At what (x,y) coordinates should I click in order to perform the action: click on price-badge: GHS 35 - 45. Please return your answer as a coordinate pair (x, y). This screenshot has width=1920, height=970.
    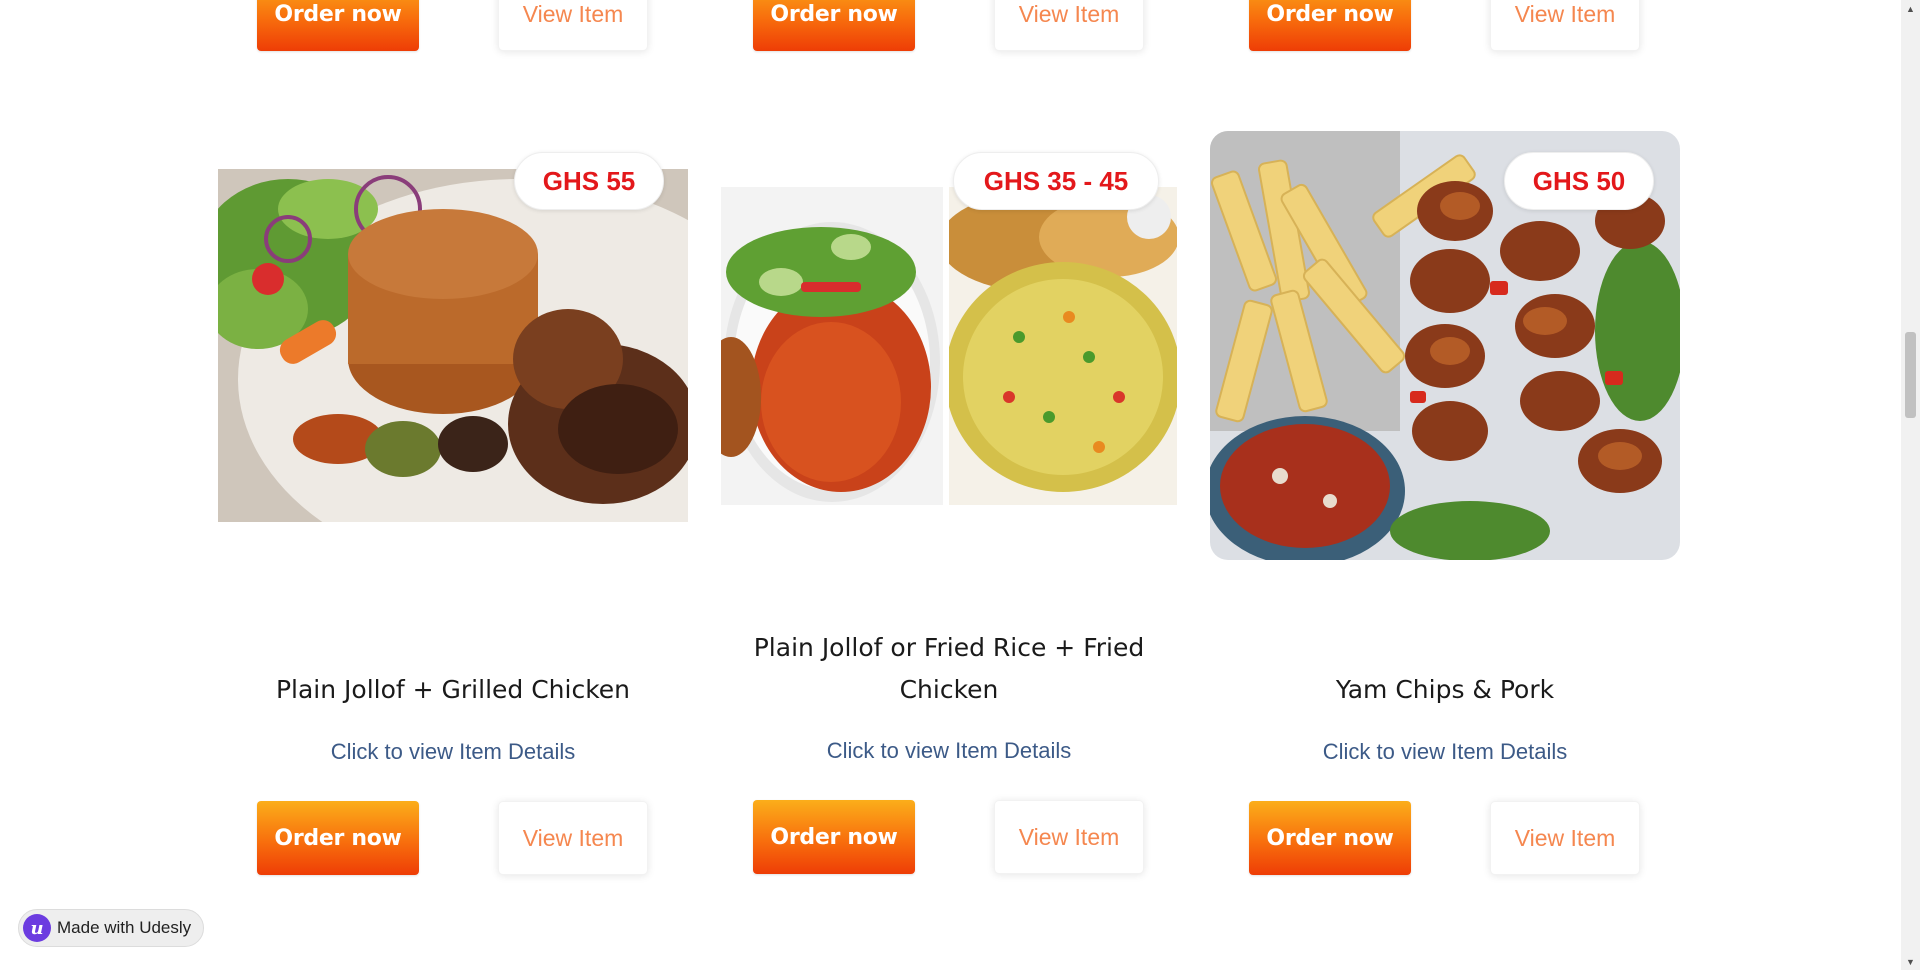
    Looking at the image, I should click on (1056, 181).